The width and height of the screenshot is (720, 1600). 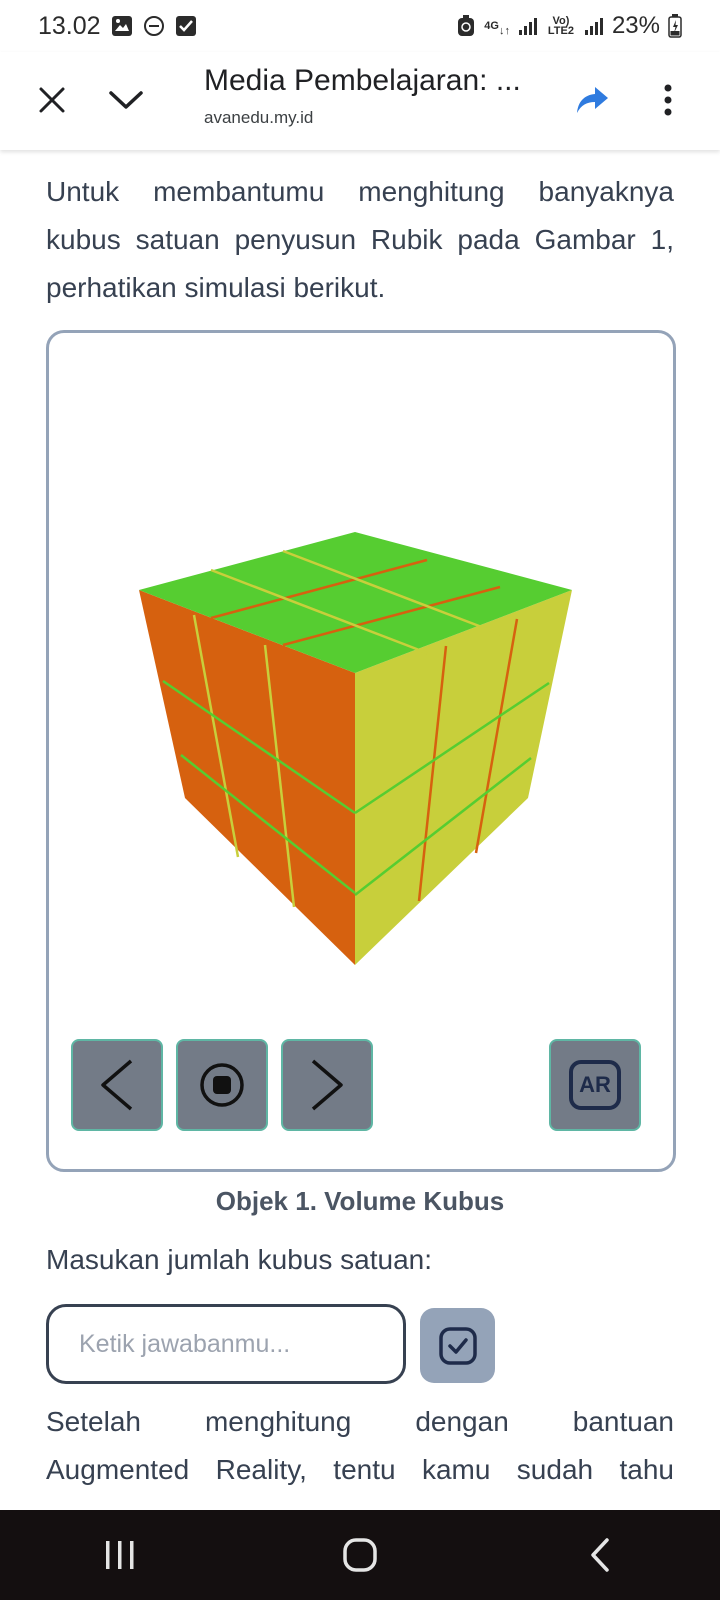 What do you see at coordinates (154, 26) in the screenshot?
I see `do-not-disturb-icon` at bounding box center [154, 26].